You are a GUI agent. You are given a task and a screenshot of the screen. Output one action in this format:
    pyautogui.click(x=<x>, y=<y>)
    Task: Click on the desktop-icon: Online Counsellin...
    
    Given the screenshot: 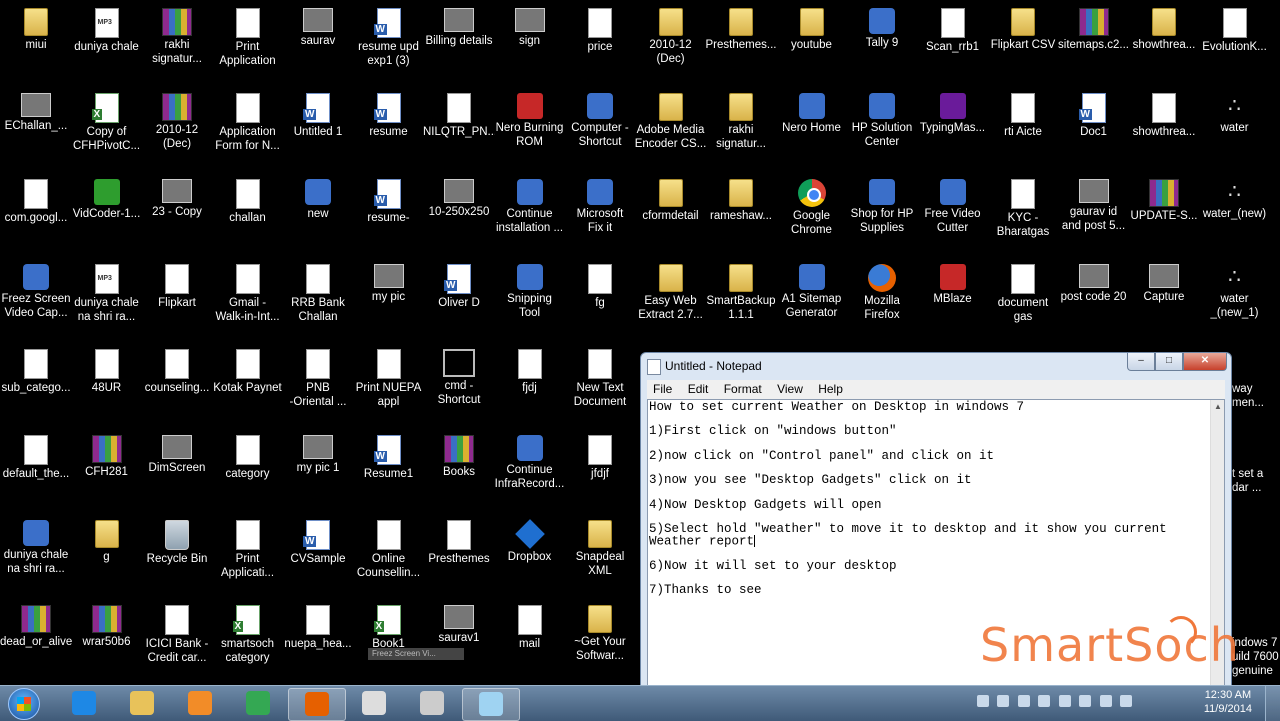 What is the action you would take?
    pyautogui.click(x=389, y=554)
    